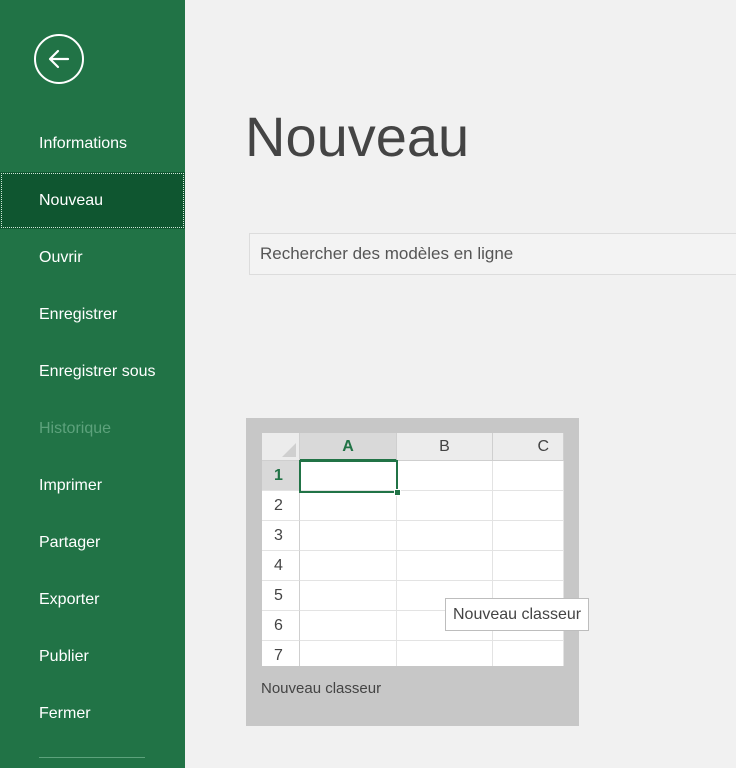  Describe the element at coordinates (348, 476) in the screenshot. I see `active-cell-a1` at that location.